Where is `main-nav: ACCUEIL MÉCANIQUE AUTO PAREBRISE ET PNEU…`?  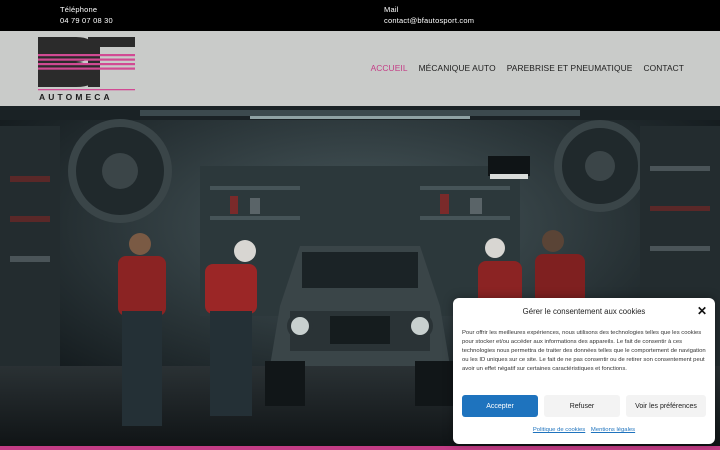 main-nav: ACCUEIL MÉCANIQUE AUTO PAREBRISE ET PNEU… is located at coordinates (527, 68).